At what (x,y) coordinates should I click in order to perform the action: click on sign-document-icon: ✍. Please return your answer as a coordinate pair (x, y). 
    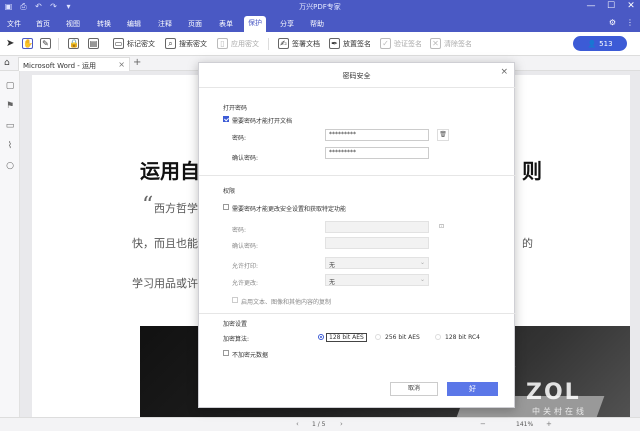
    Looking at the image, I should click on (283, 43).